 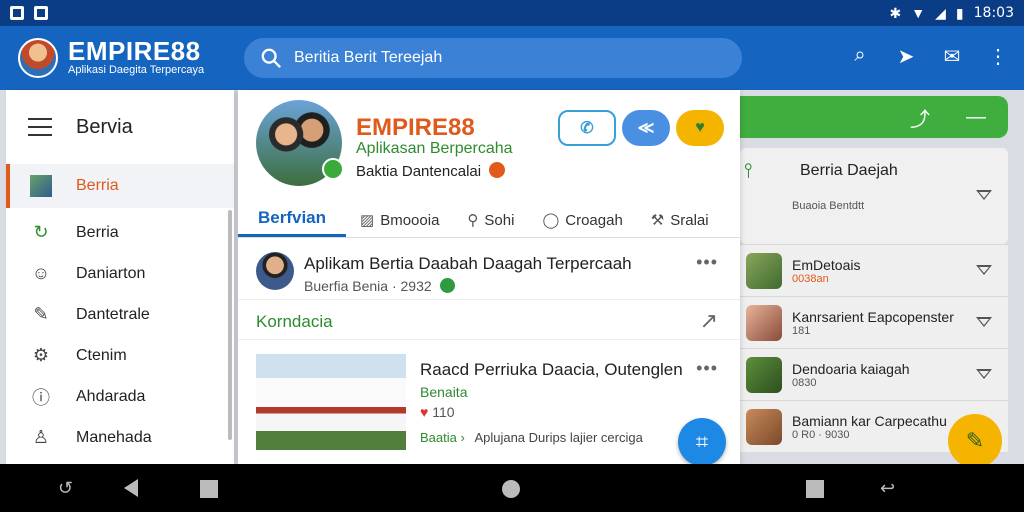 I want to click on arrow-icon: ↗, so click(x=709, y=321).